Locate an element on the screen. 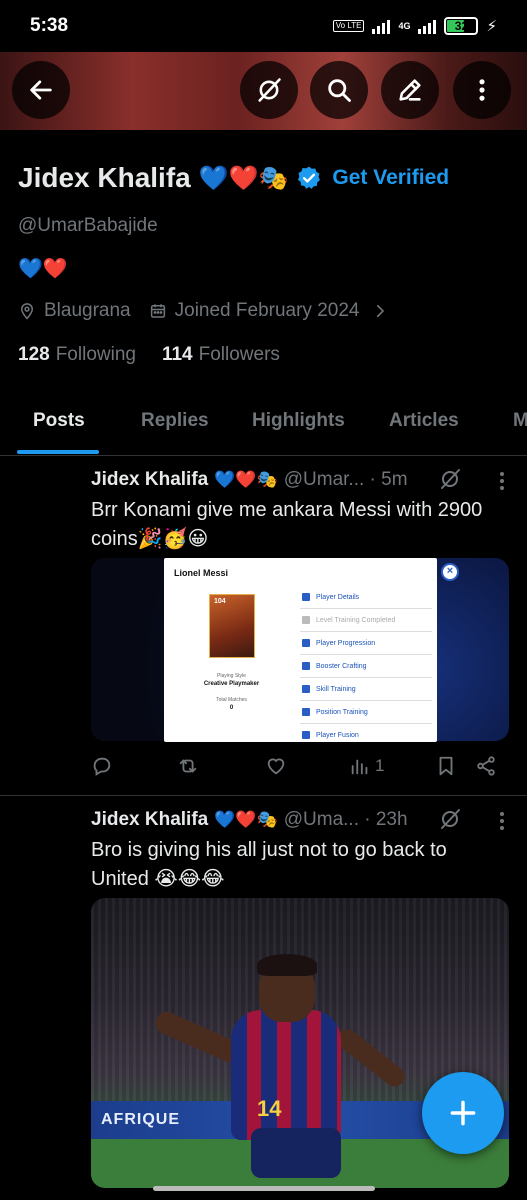  heart-icon is located at coordinates (276, 766).